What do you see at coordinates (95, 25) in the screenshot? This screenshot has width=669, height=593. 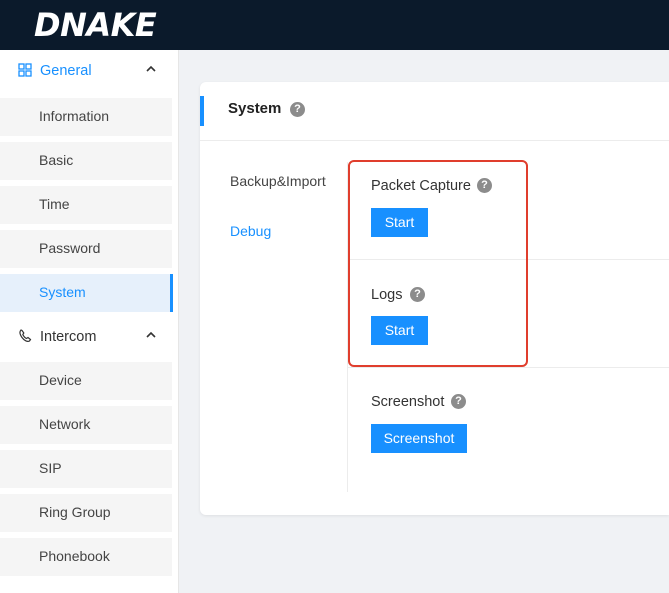 I see `dnake-logo: DNAKE` at bounding box center [95, 25].